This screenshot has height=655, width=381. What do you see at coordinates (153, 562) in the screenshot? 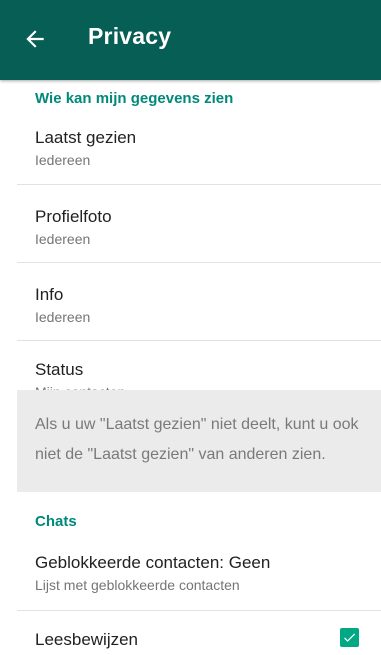
I see `setting-title: Geblokkeerde contacten: Geen` at bounding box center [153, 562].